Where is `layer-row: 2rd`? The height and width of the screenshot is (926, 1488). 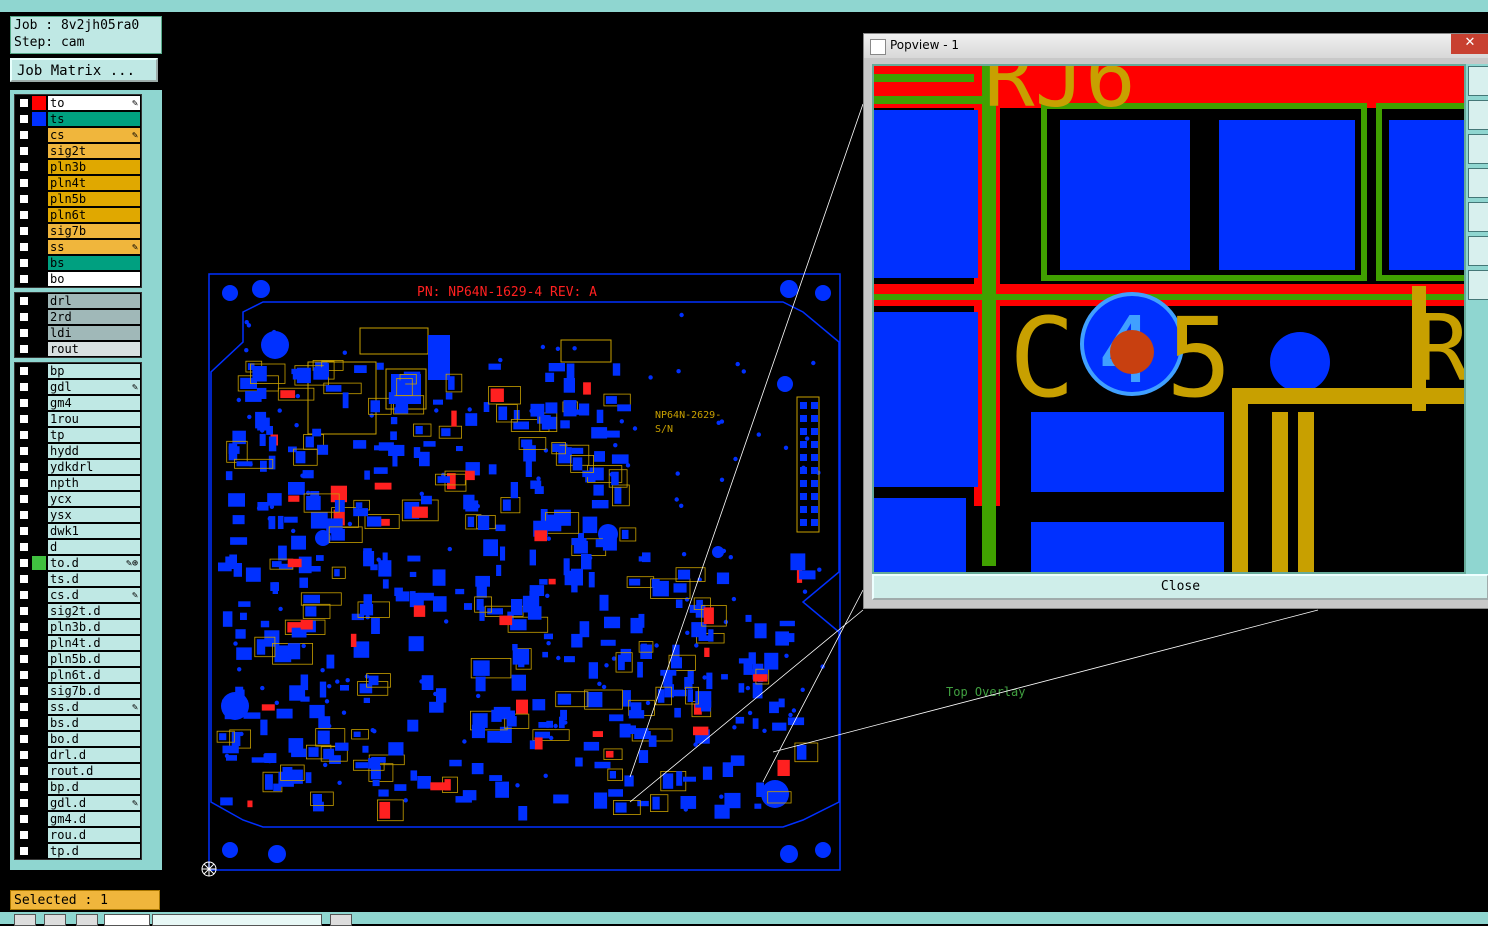
layer-row: 2rd is located at coordinates (78, 317).